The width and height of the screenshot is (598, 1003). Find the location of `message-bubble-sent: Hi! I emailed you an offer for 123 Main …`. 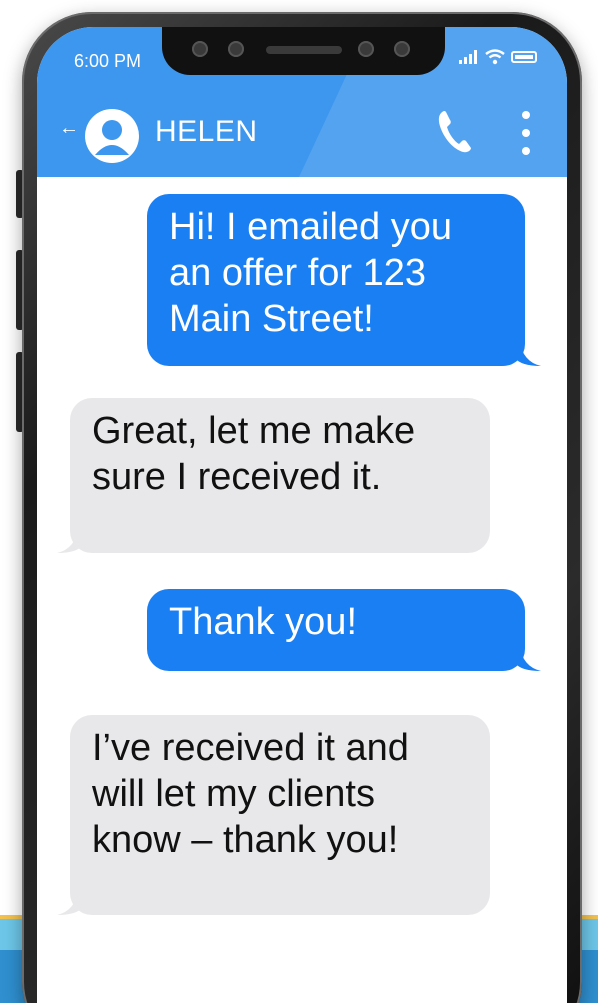

message-bubble-sent: Hi! I emailed you an offer for 123 Main … is located at coordinates (336, 280).